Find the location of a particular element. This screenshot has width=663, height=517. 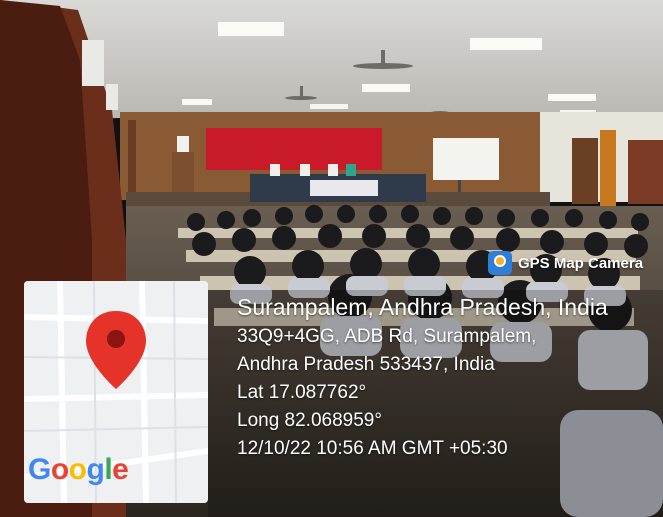

google-logo-letter: G is located at coordinates (39, 469).